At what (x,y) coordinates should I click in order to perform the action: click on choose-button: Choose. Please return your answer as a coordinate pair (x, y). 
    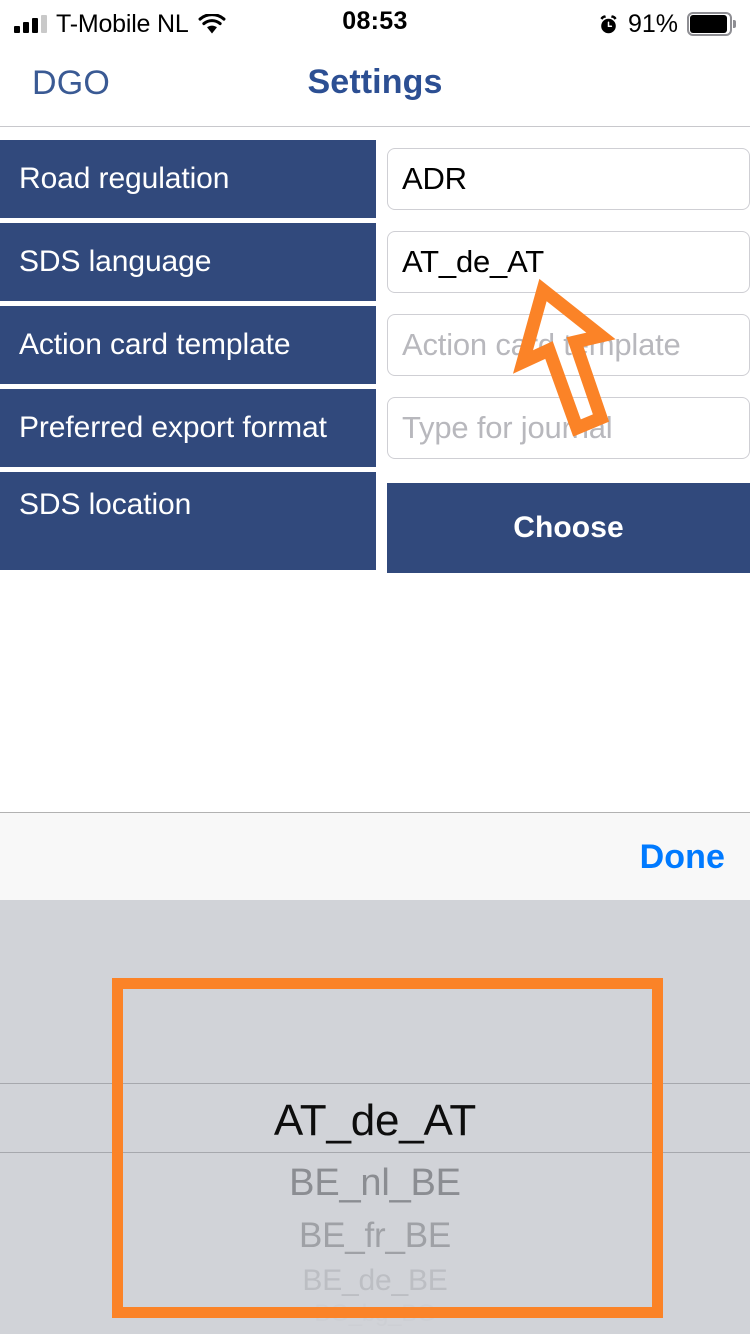
    Looking at the image, I should click on (568, 528).